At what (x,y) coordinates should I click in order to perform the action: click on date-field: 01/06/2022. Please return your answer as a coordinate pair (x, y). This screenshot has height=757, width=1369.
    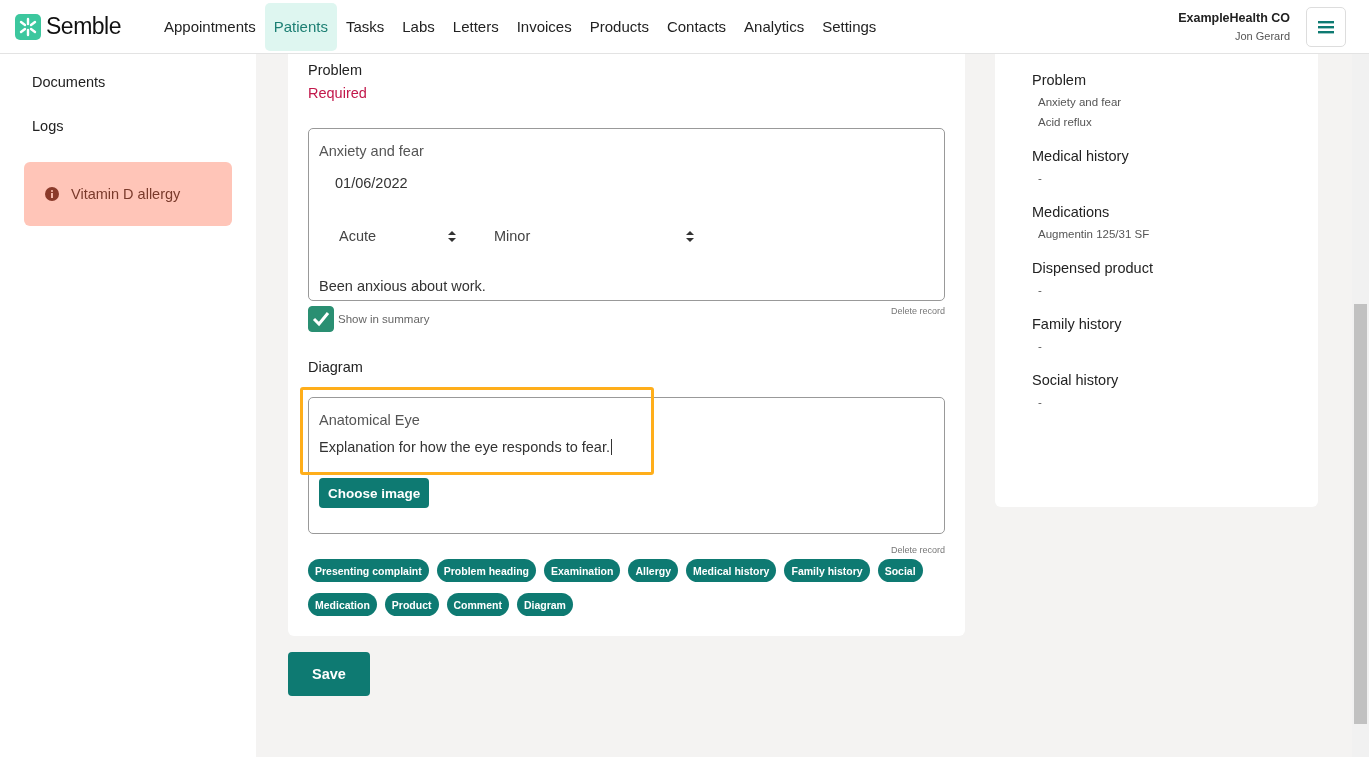
    Looking at the image, I should click on (634, 183).